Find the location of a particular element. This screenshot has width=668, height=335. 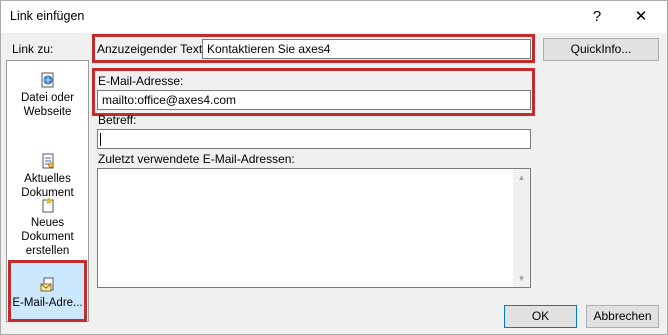

scroll-down-icon: ▼ is located at coordinates (521, 278).